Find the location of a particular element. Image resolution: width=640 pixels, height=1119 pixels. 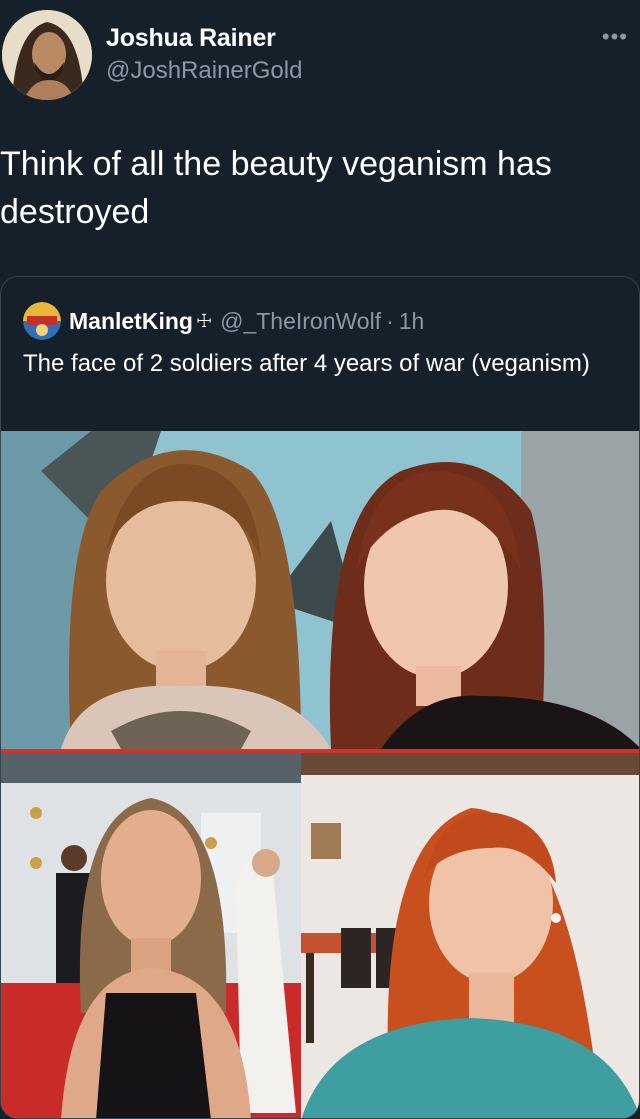

more-options-icon: ••• is located at coordinates (615, 37).